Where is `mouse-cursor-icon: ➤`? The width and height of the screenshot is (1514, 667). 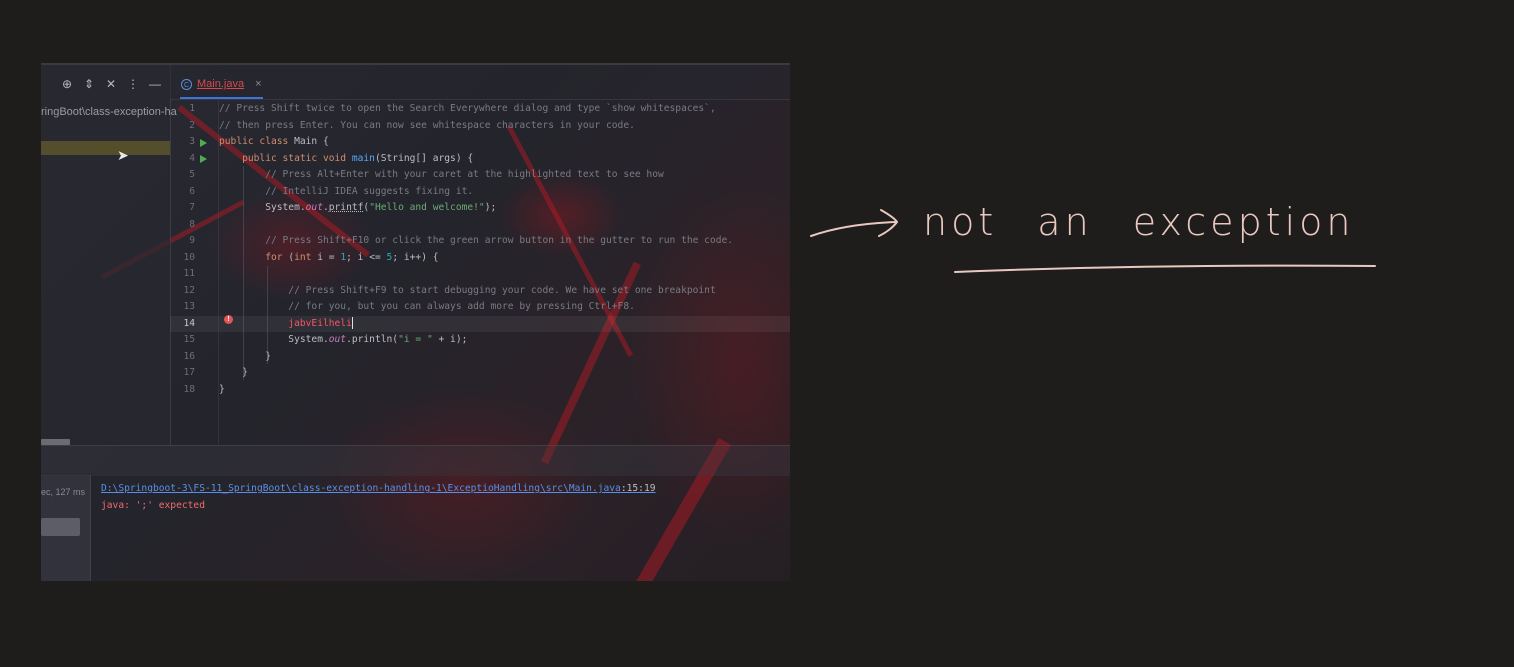
mouse-cursor-icon: ➤ is located at coordinates (123, 155).